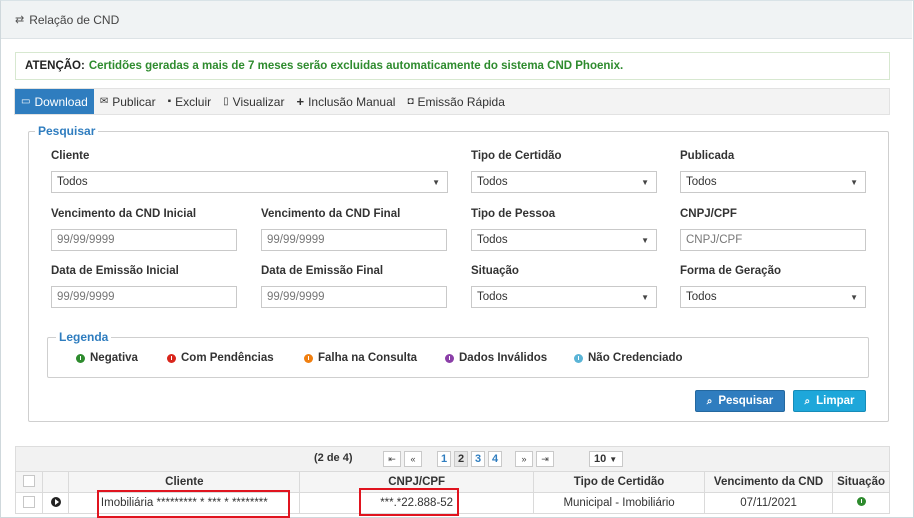 The height and width of the screenshot is (518, 914). Describe the element at coordinates (492, 182) in the screenshot. I see `tipo-certidao-value: Todos` at that location.